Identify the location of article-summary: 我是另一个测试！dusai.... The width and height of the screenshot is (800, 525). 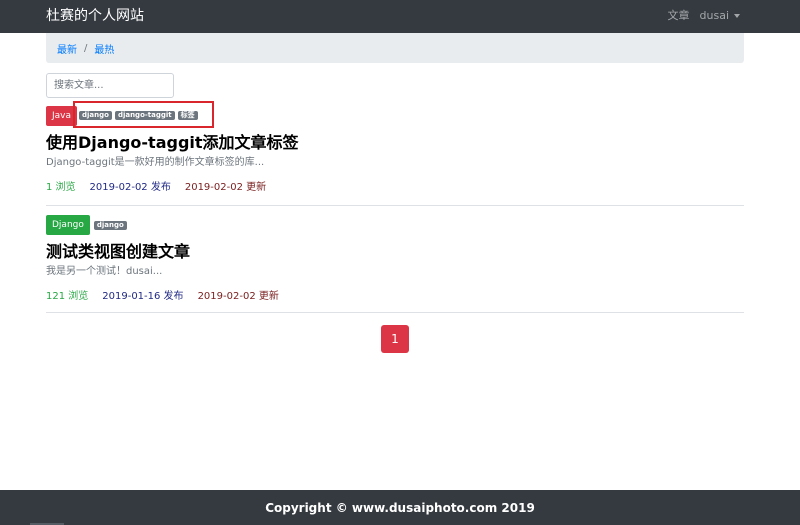
(104, 271).